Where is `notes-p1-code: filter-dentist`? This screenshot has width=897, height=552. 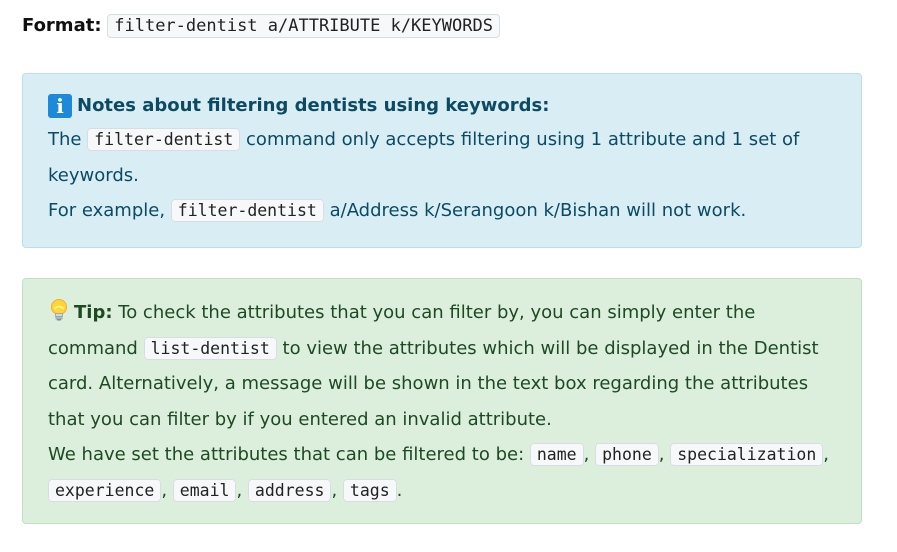
notes-p1-code: filter-dentist is located at coordinates (164, 139).